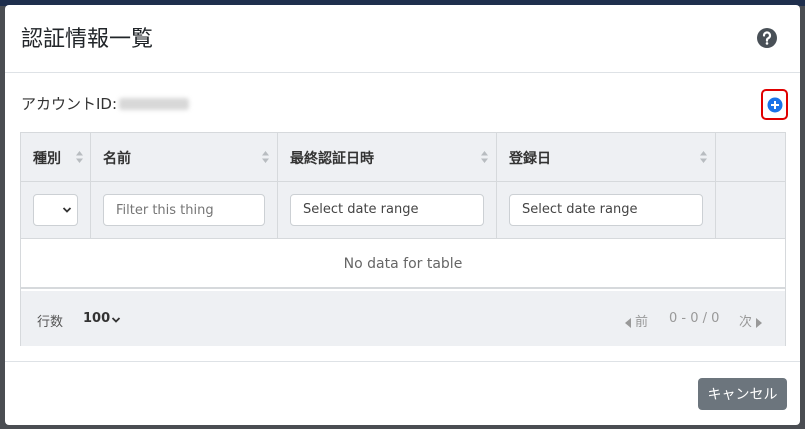  I want to click on pagination-bar: 行数 100 前 0 - 0 / 0 次, so click(403, 318).